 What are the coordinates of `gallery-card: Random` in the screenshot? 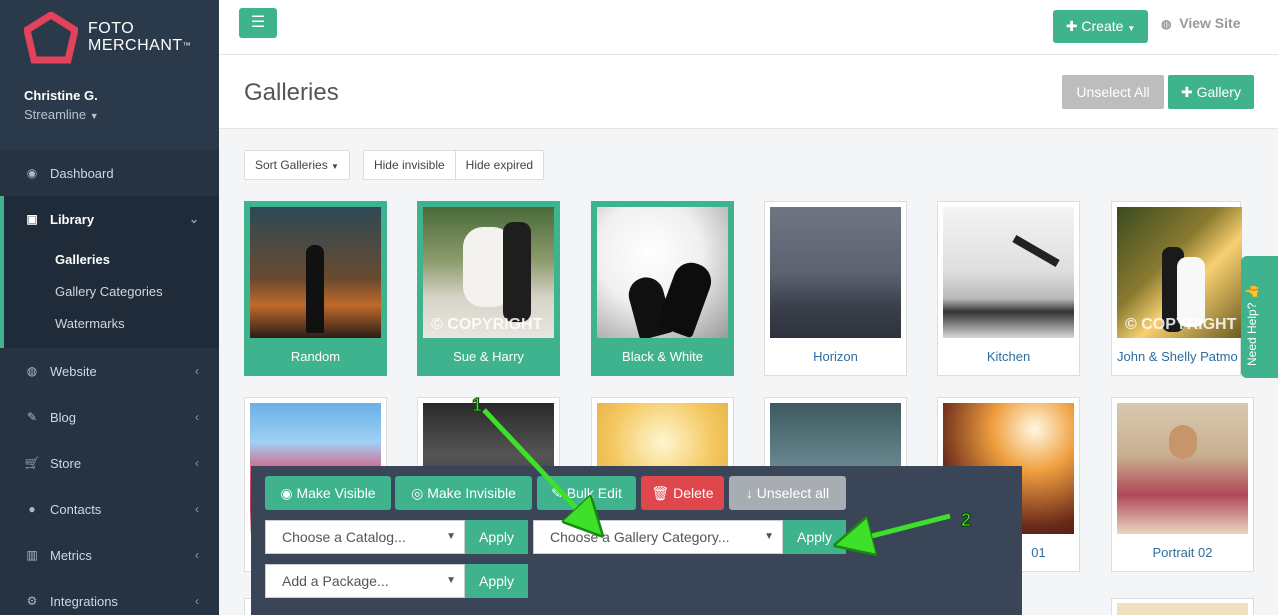 It's located at (315, 288).